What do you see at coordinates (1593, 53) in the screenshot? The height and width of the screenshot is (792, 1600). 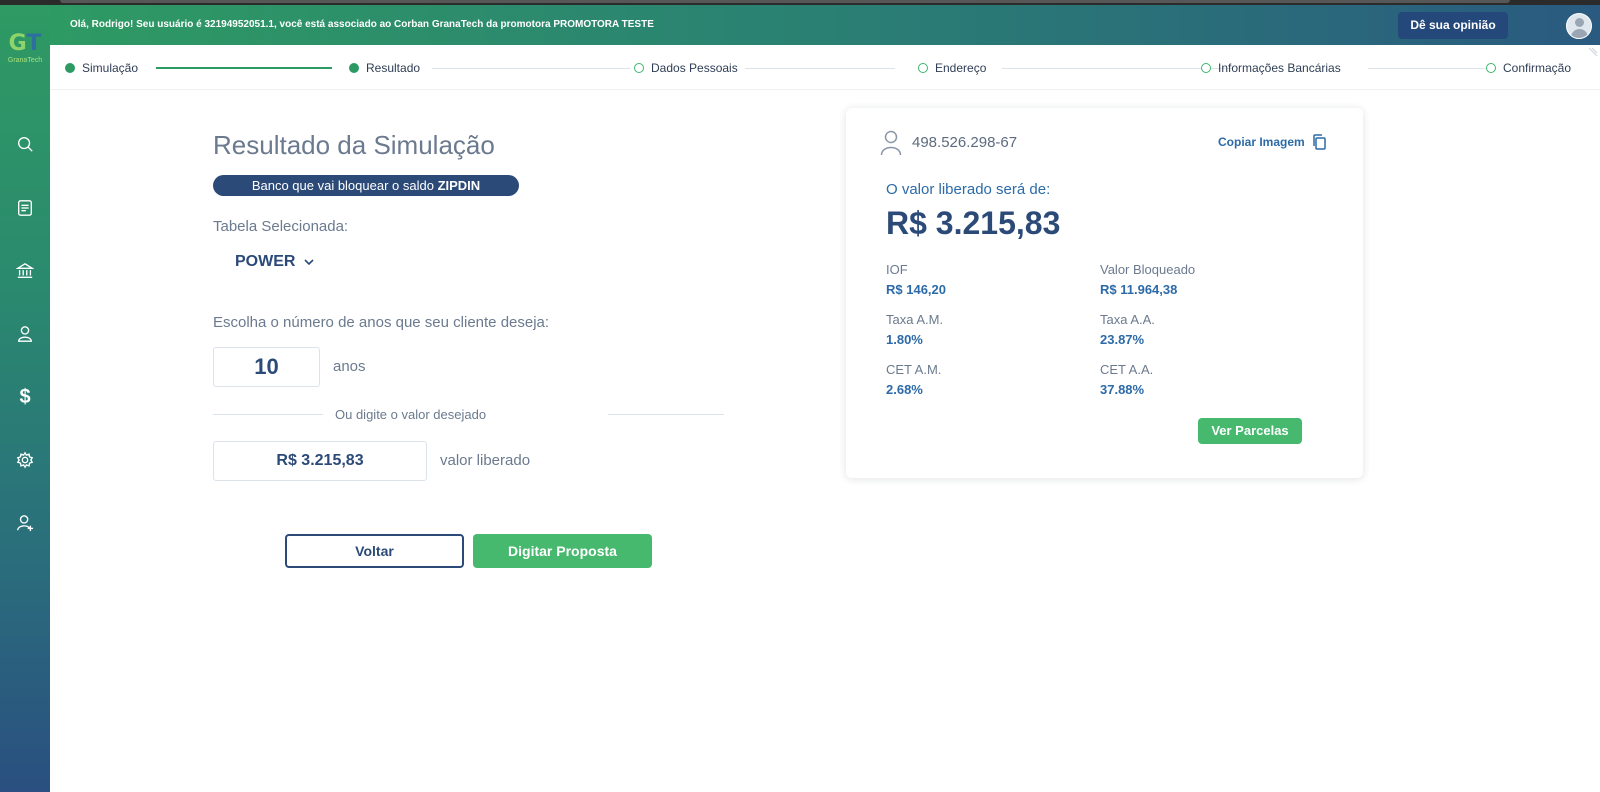 I see `resize-handle-icon` at bounding box center [1593, 53].